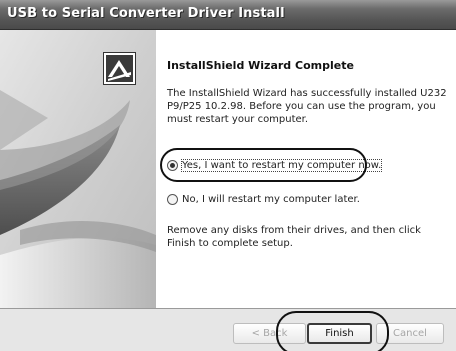 The image size is (456, 351). I want to click on radio-restart-now, so click(172, 165).